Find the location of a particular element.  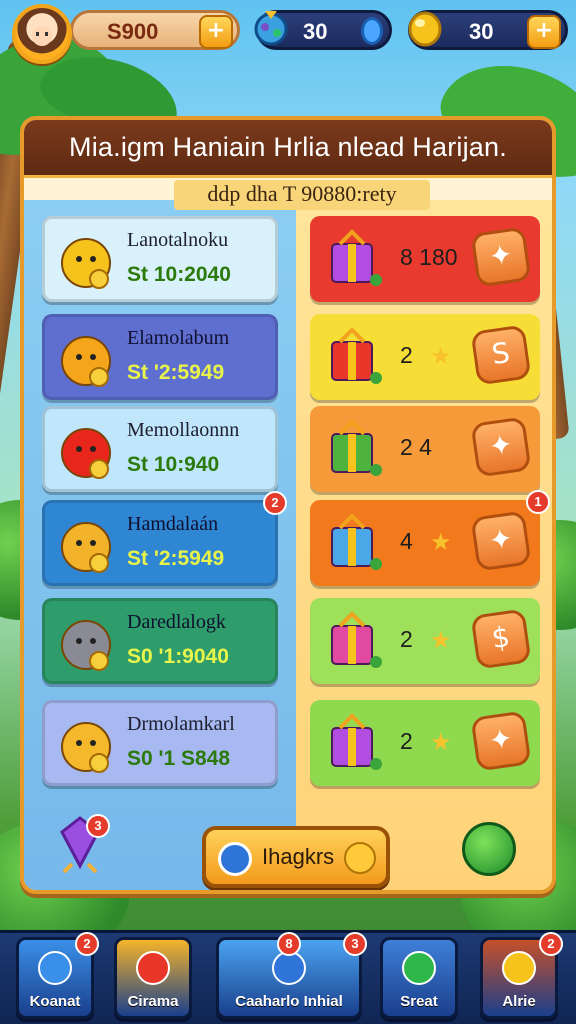

nav-button: Caaharlo Inhial 3 8 is located at coordinates (291, 975).